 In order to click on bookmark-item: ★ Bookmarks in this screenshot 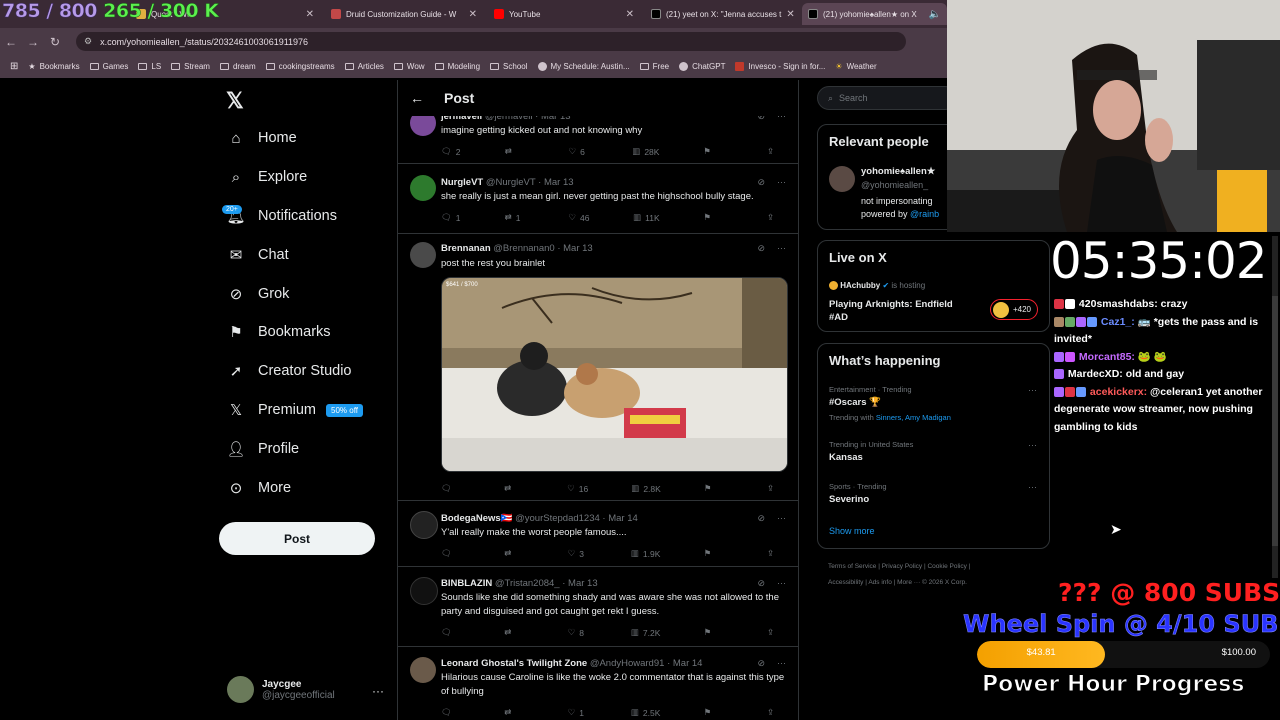, I will do `click(53, 66)`.